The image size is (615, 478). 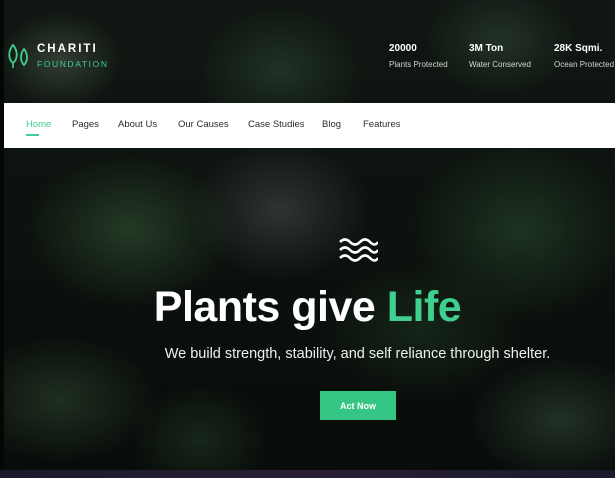 I want to click on stat-label: Ocean Protected, so click(x=584, y=64).